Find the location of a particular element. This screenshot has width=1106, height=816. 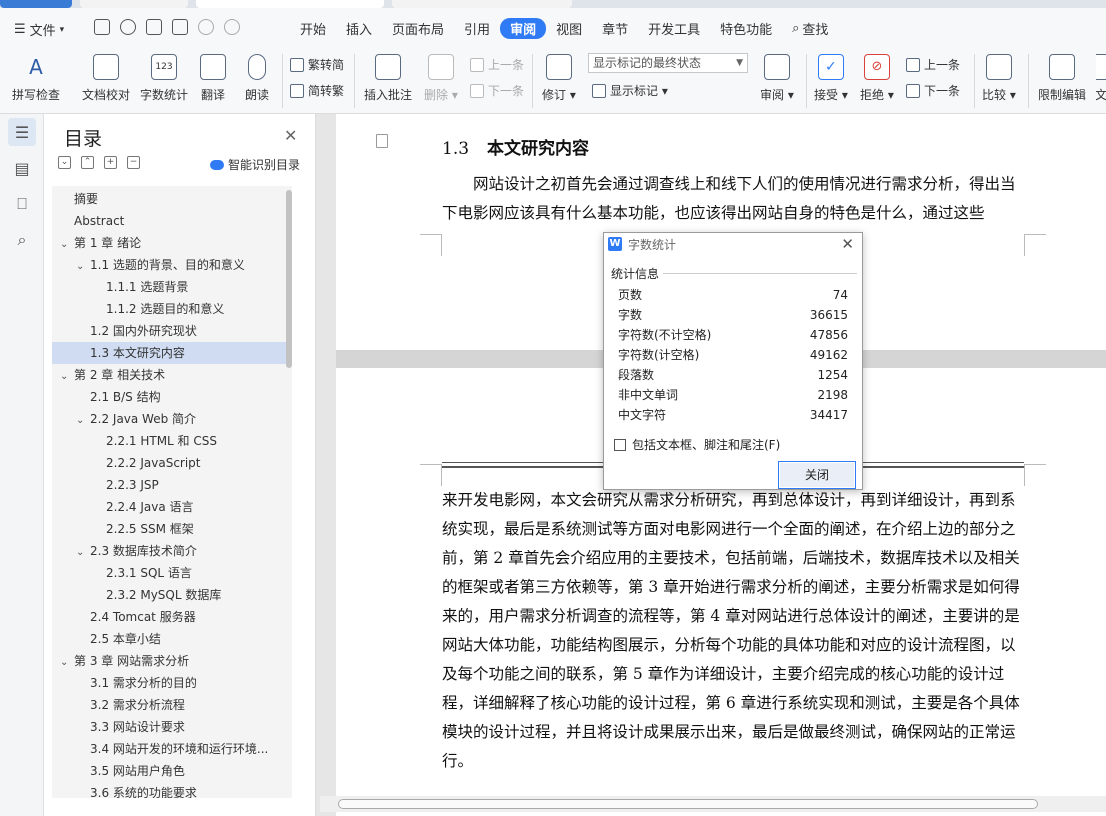

horizontal-scrollbar is located at coordinates (713, 804).